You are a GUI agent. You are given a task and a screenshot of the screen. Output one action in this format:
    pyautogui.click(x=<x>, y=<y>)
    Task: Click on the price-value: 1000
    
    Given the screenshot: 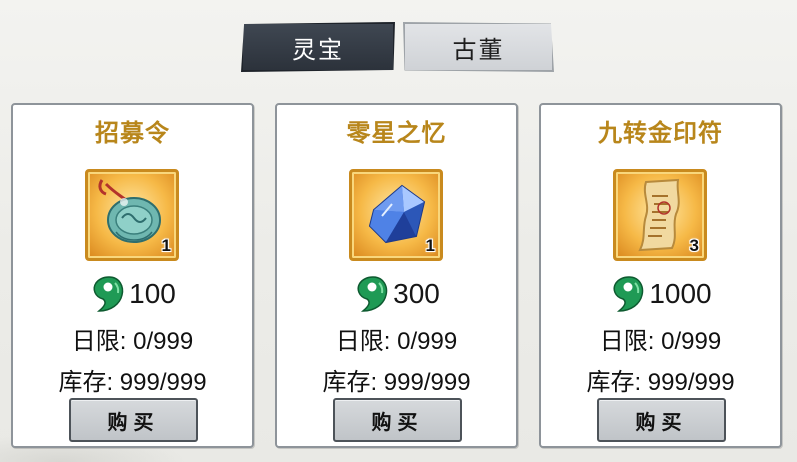 What is the action you would take?
    pyautogui.click(x=680, y=293)
    